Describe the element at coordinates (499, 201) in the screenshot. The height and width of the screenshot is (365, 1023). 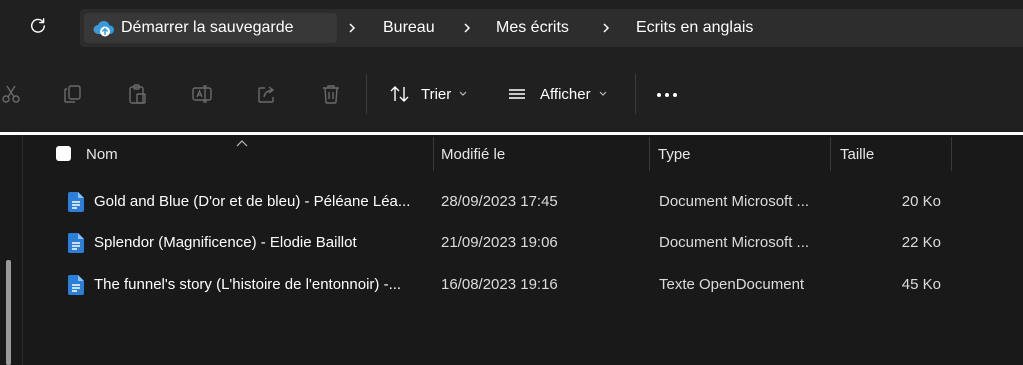
I see `file-modified: 28/09/2023 17:45` at that location.